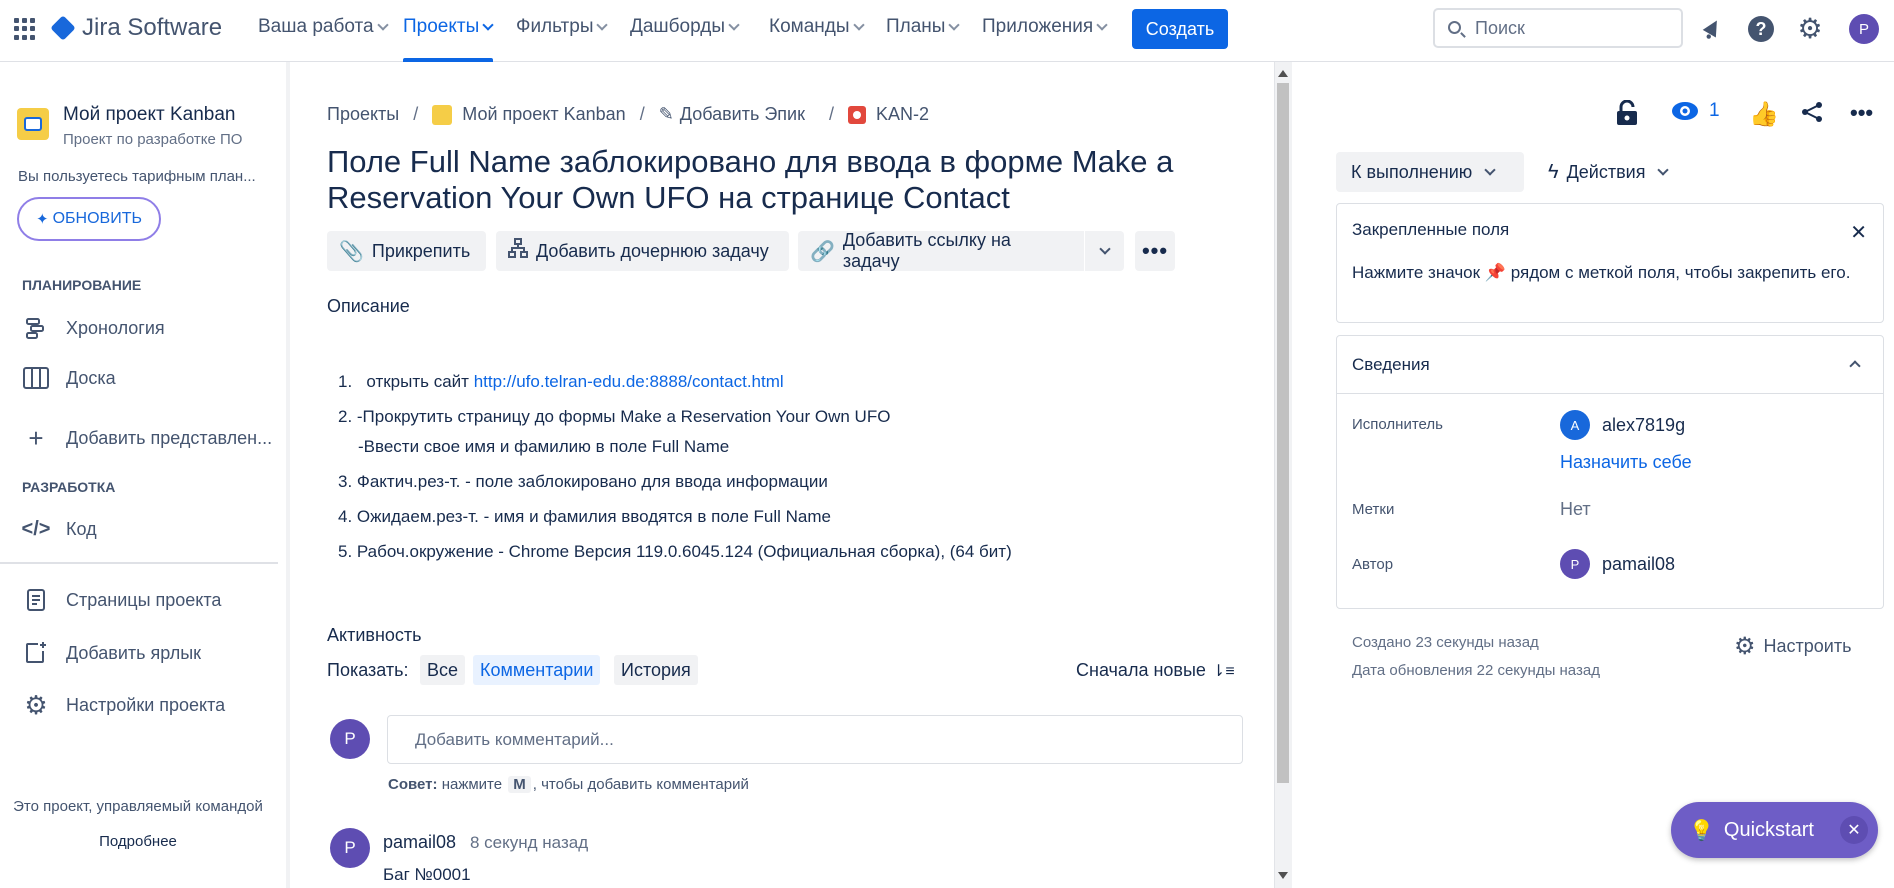  What do you see at coordinates (288, 475) in the screenshot?
I see `sidebar-resize-handle` at bounding box center [288, 475].